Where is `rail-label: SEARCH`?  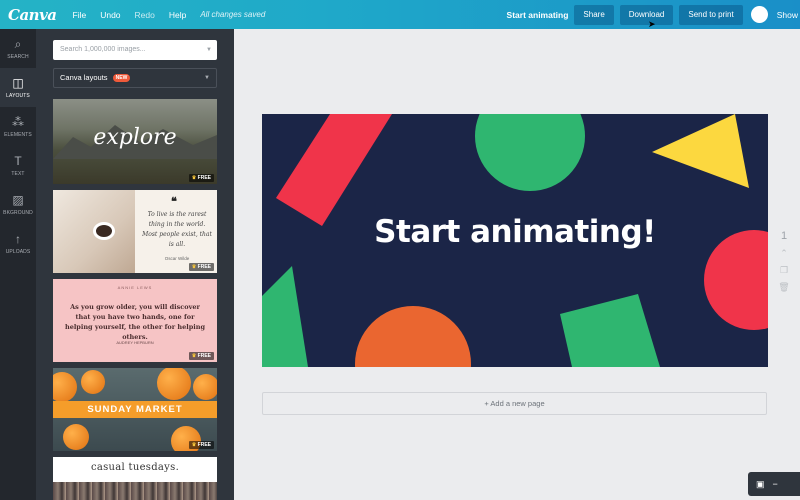 rail-label: SEARCH is located at coordinates (18, 56).